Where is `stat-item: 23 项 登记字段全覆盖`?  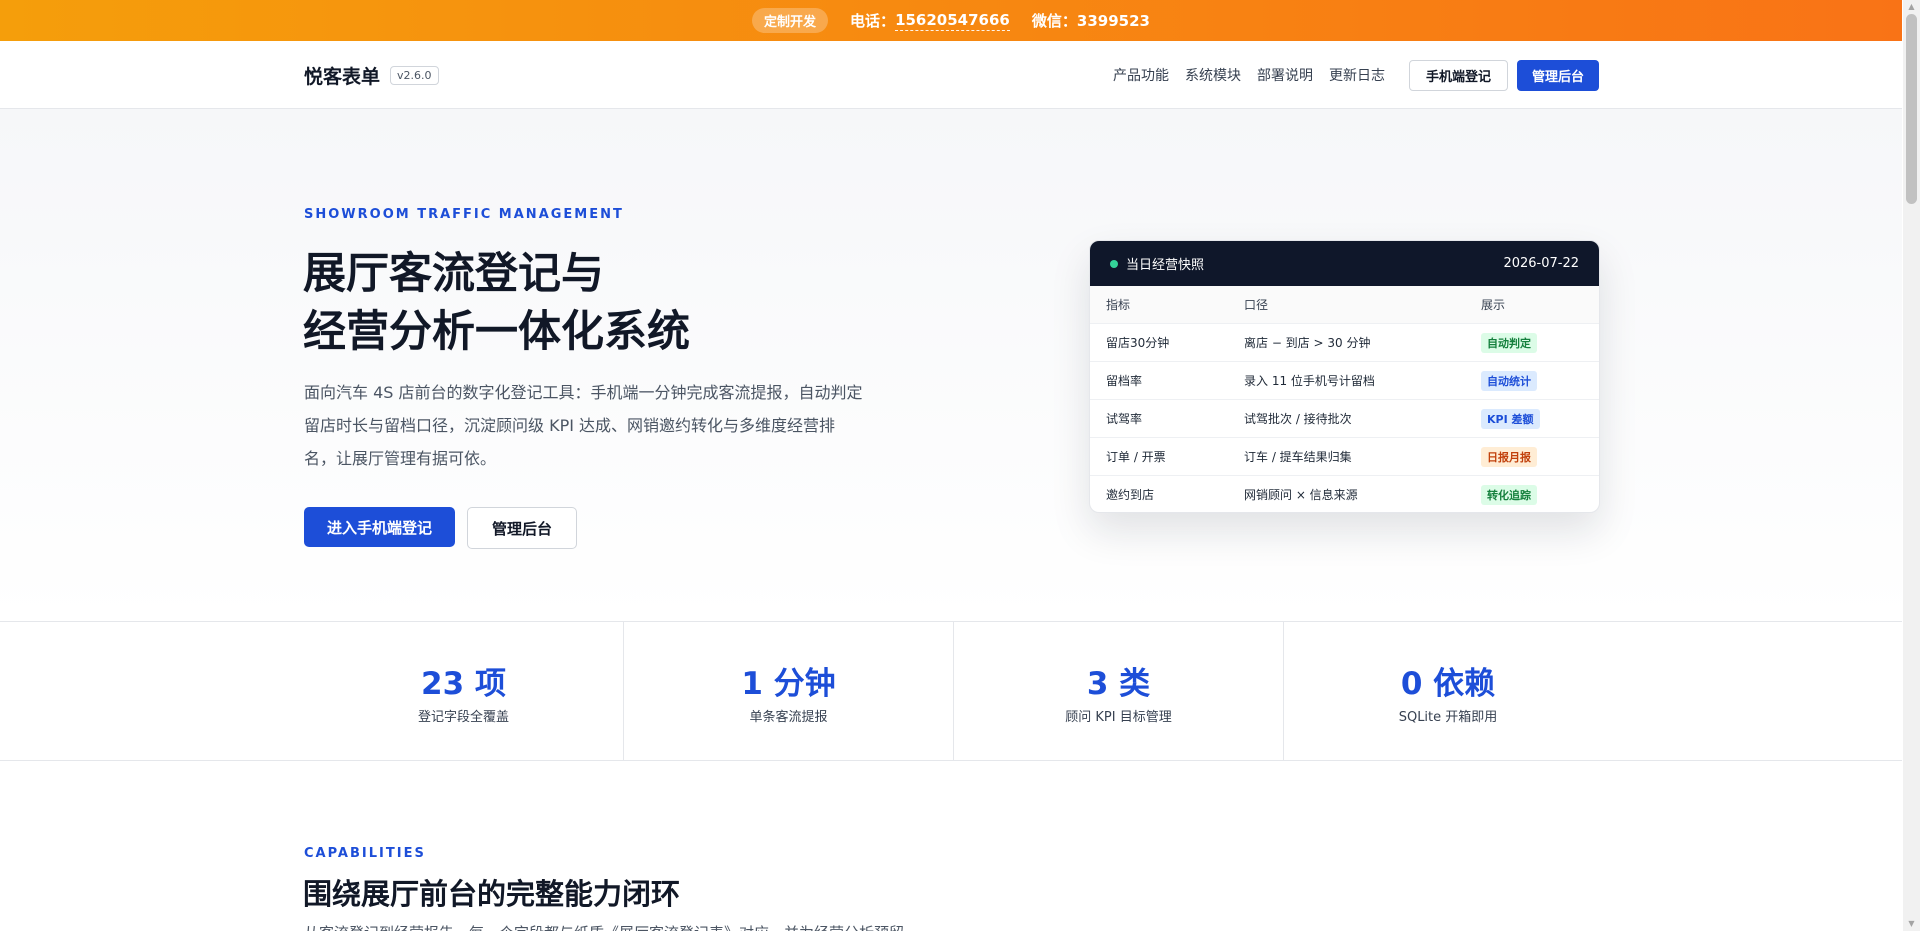
stat-item: 23 项 登记字段全覆盖 is located at coordinates (463, 691).